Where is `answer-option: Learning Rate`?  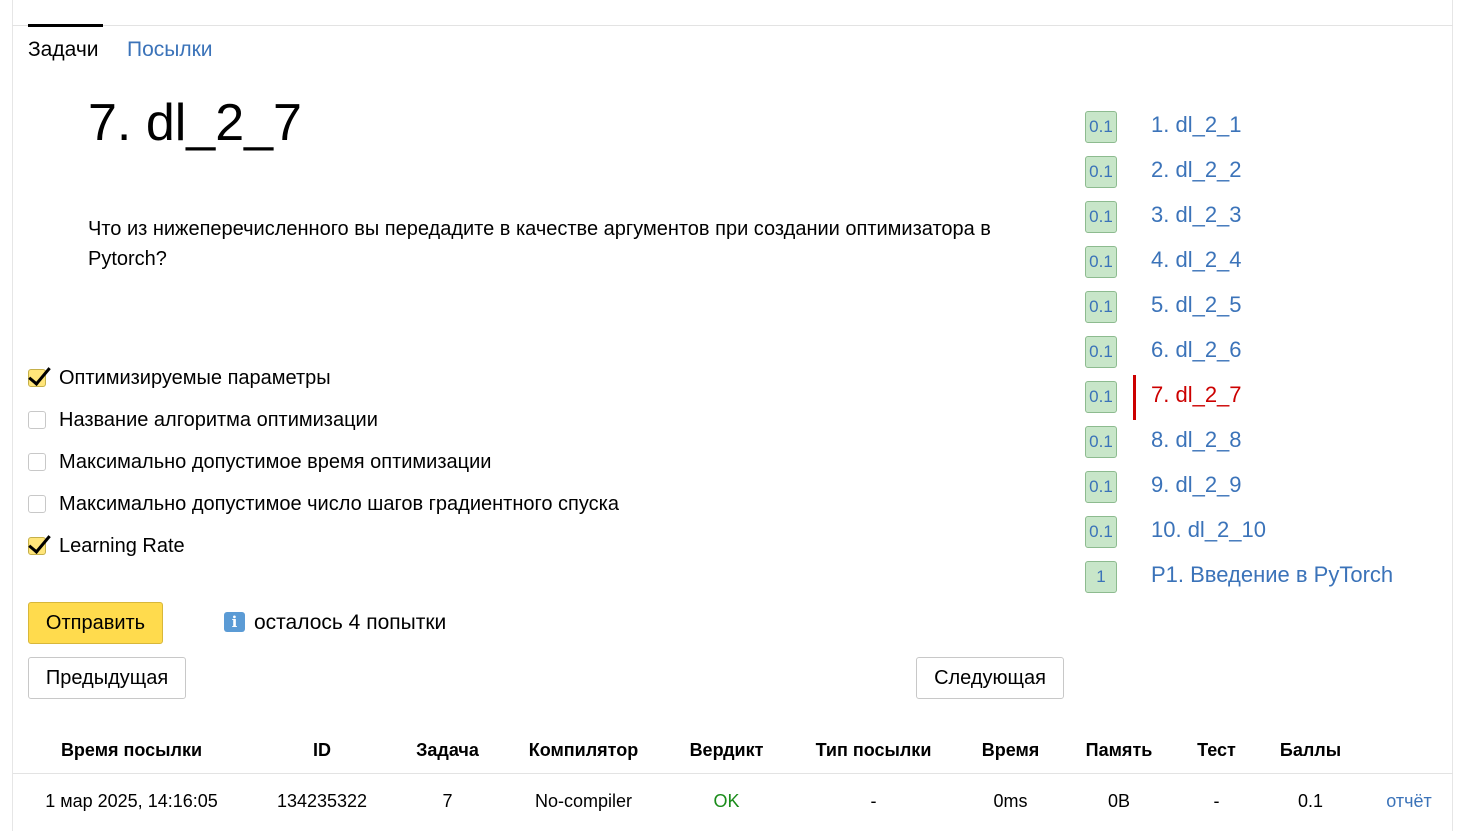
answer-option: Learning Rate is located at coordinates (106, 546).